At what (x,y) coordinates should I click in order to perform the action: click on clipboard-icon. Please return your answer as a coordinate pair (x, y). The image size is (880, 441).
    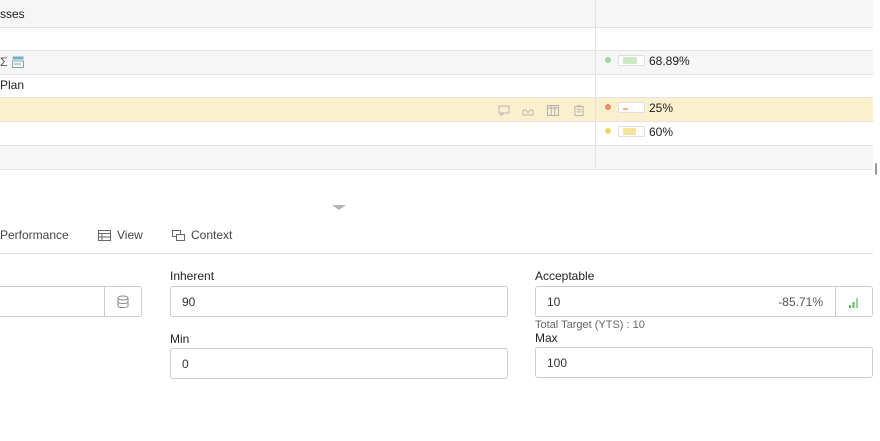
    Looking at the image, I should click on (579, 110).